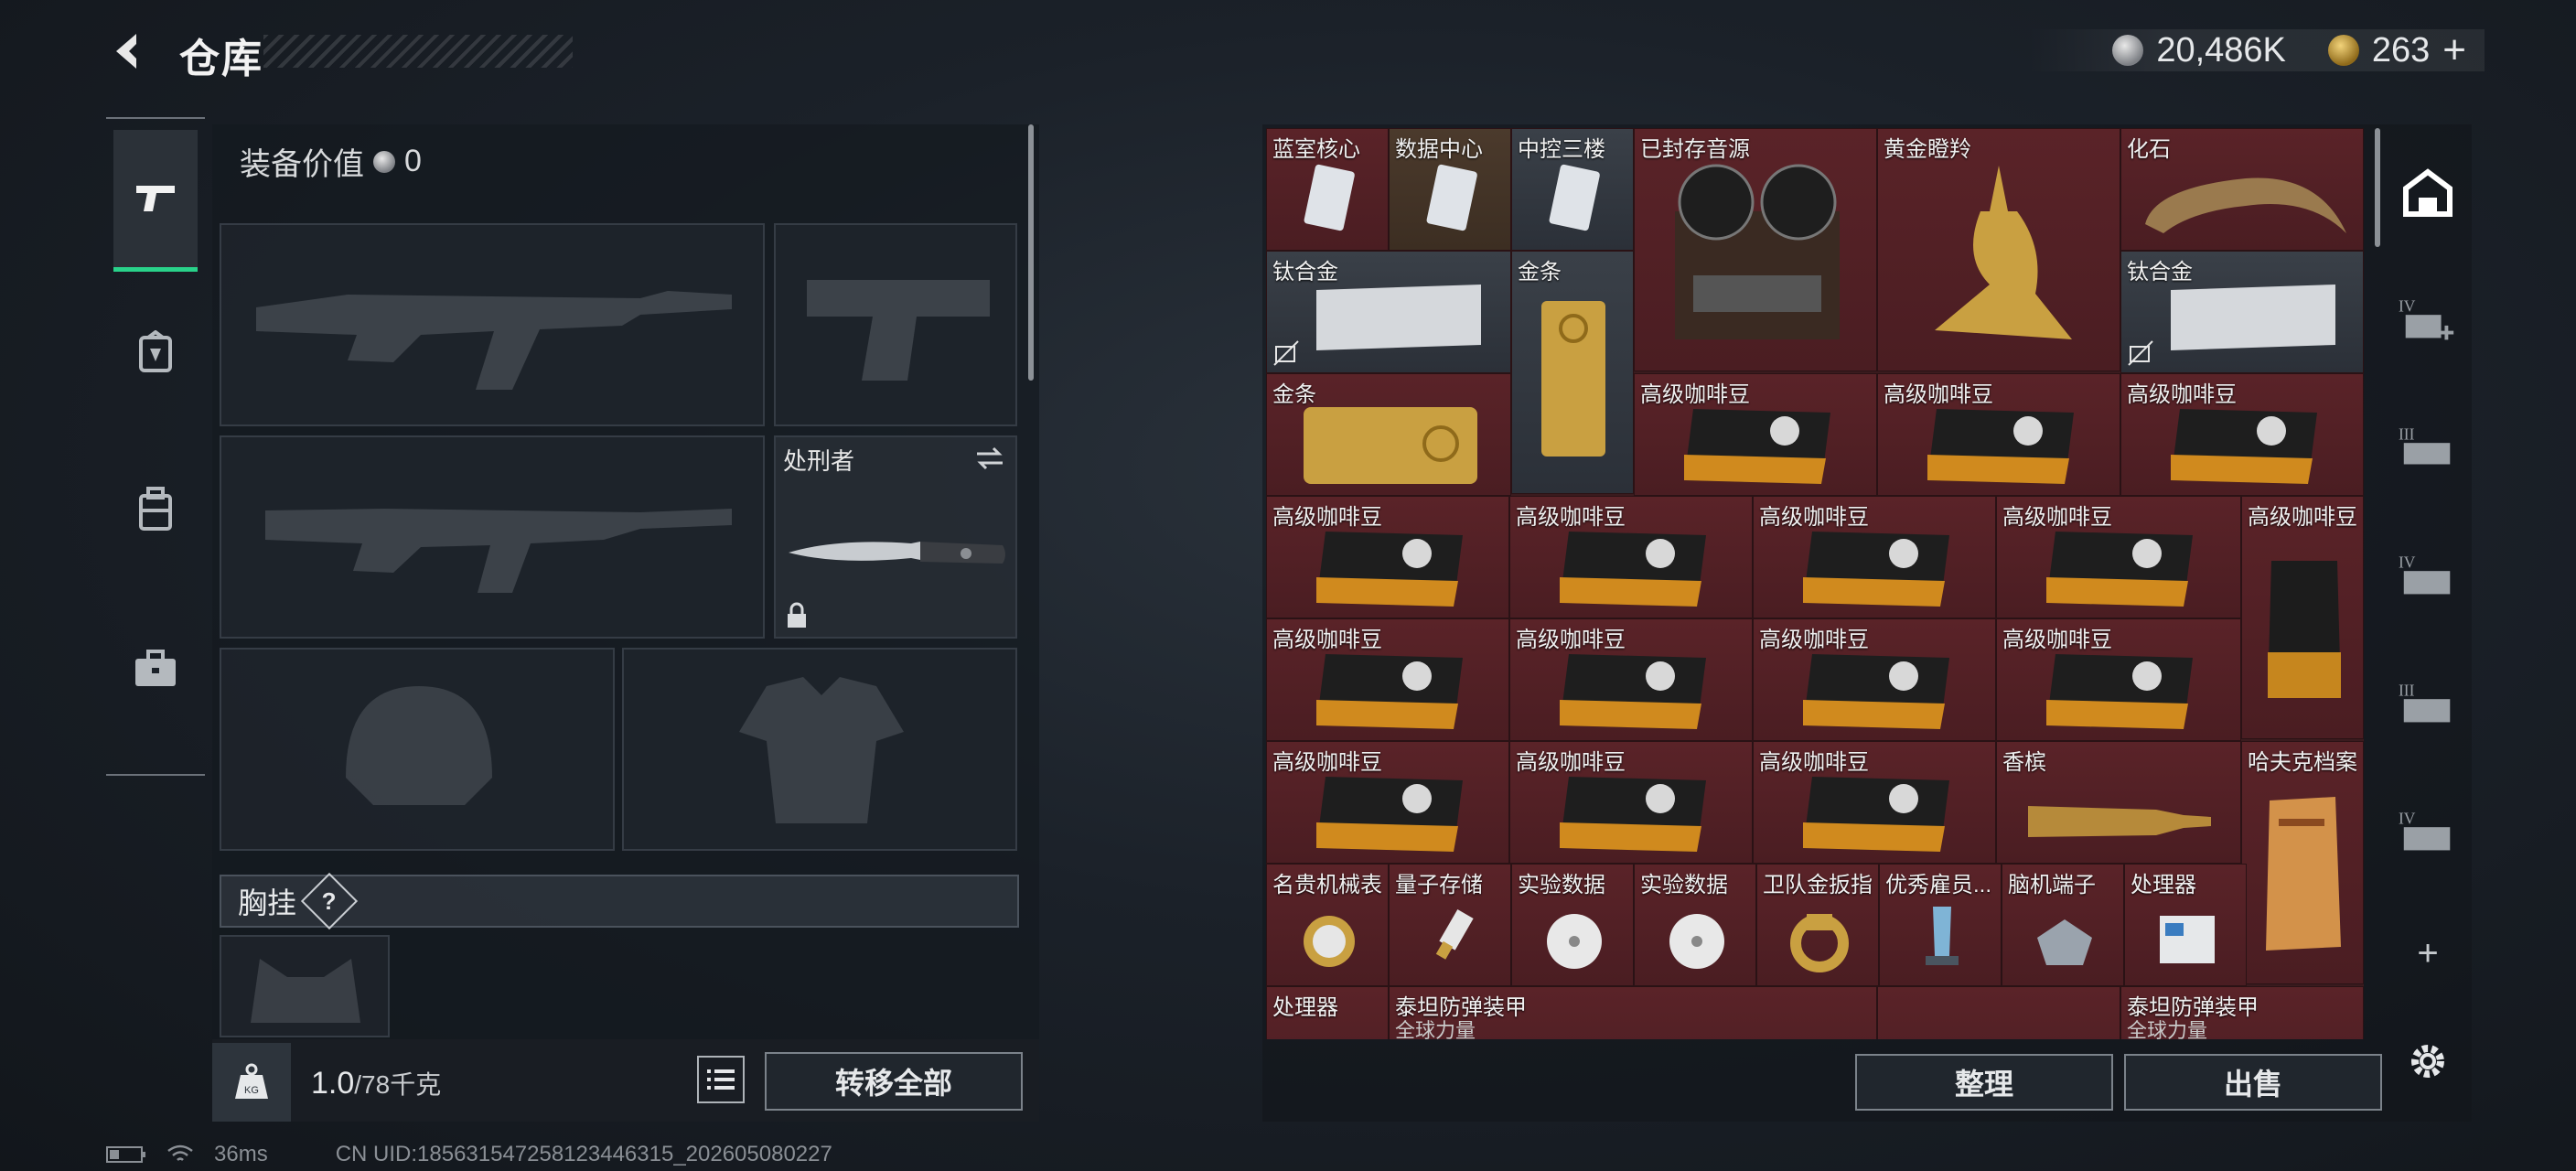 The height and width of the screenshot is (1171, 2576). I want to click on chest-rig-silhouette-icon, so click(305, 991).